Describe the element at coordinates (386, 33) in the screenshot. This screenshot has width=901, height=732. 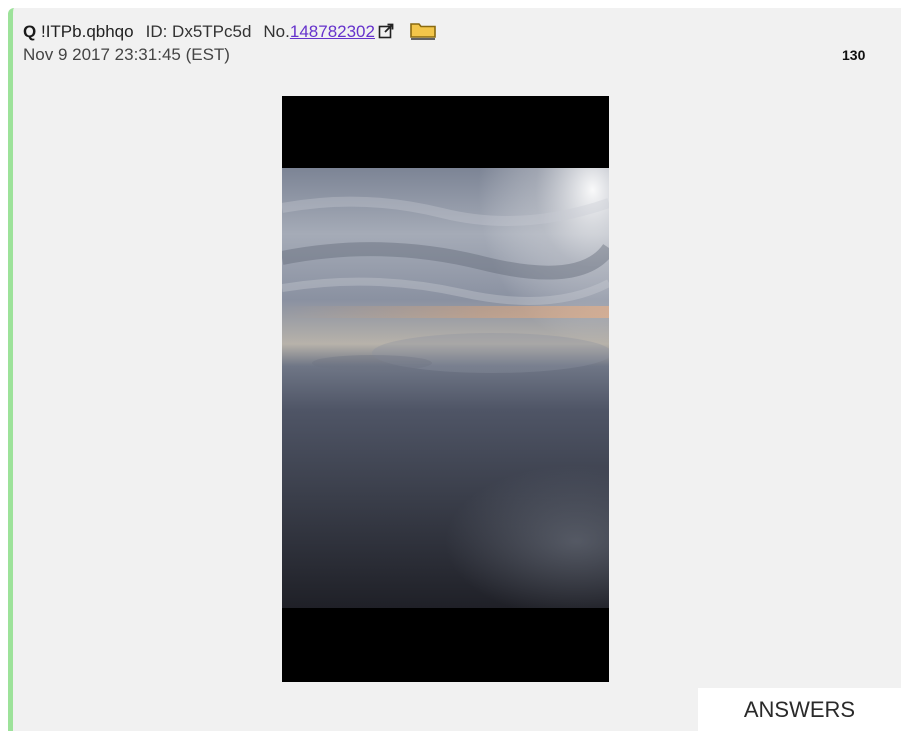
I see `external-link-icon` at that location.